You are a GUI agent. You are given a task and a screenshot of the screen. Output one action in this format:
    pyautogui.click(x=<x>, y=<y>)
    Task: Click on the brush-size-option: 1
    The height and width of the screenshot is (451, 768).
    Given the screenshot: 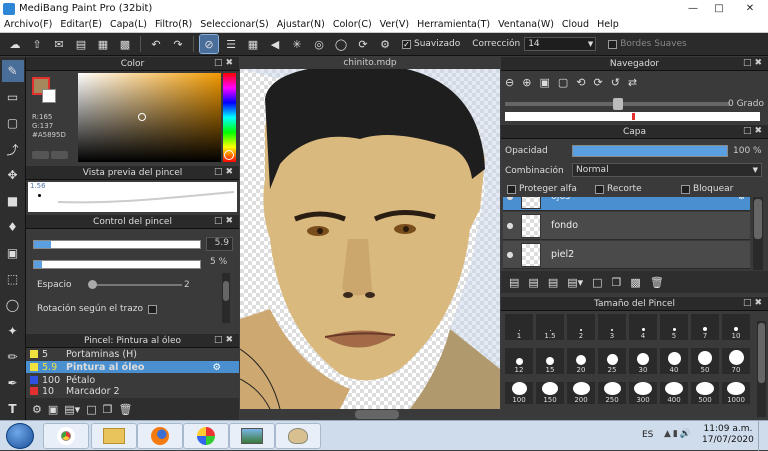 What is the action you would take?
    pyautogui.click(x=519, y=327)
    